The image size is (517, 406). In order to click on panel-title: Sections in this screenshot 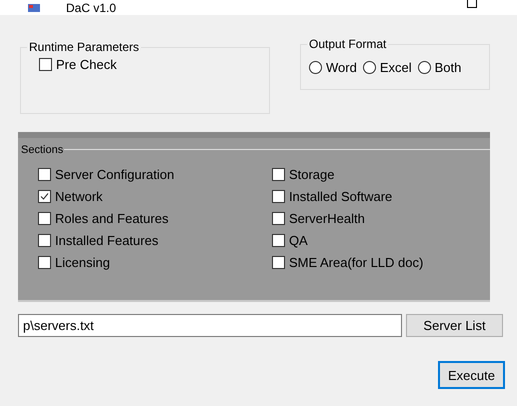, I will do `click(42, 150)`.